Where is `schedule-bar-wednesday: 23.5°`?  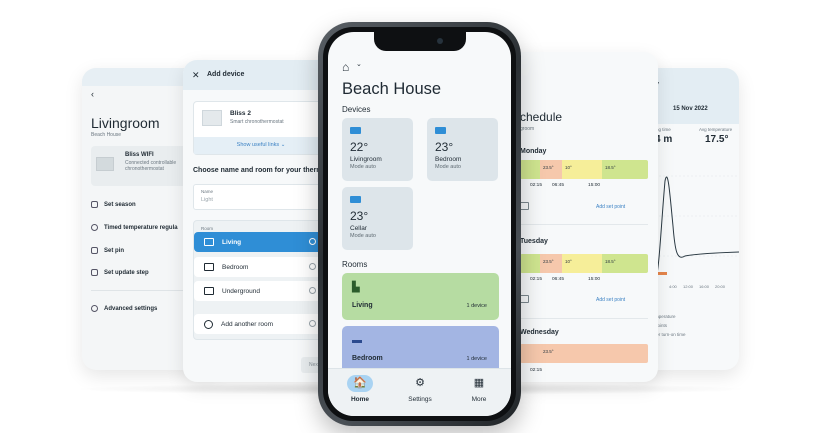
schedule-bar-wednesday: 23.5° is located at coordinates (584, 353).